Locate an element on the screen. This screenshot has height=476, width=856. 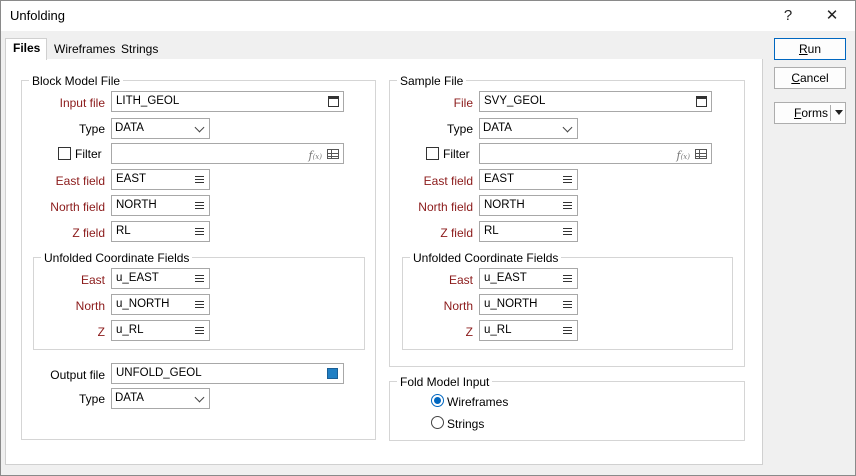
sample-unfolded-north-field: u_NORTH is located at coordinates (528, 304).